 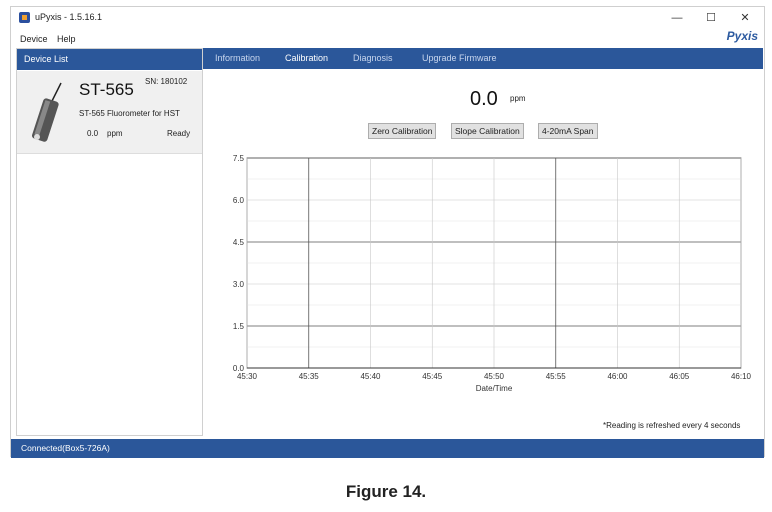 I want to click on span-button: 4-20mA Span, so click(x=568, y=131).